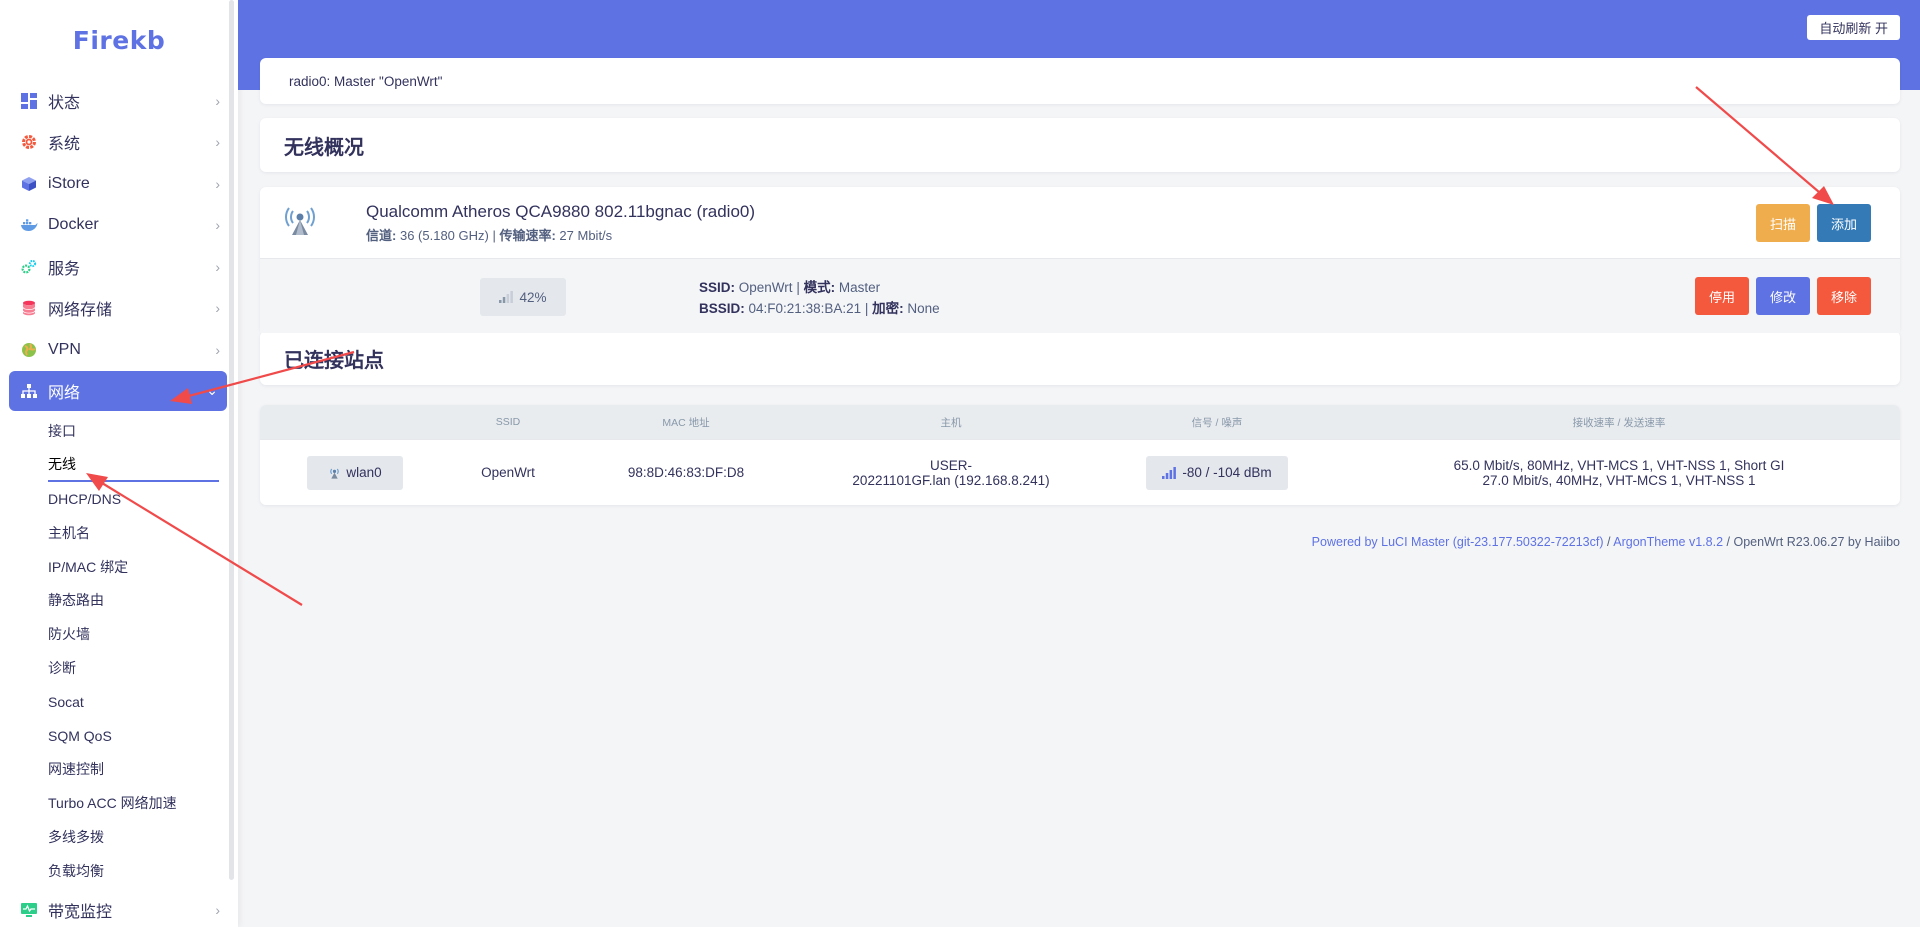 The height and width of the screenshot is (927, 1920). What do you see at coordinates (1782, 223) in the screenshot?
I see `scan-button: 扫描` at bounding box center [1782, 223].